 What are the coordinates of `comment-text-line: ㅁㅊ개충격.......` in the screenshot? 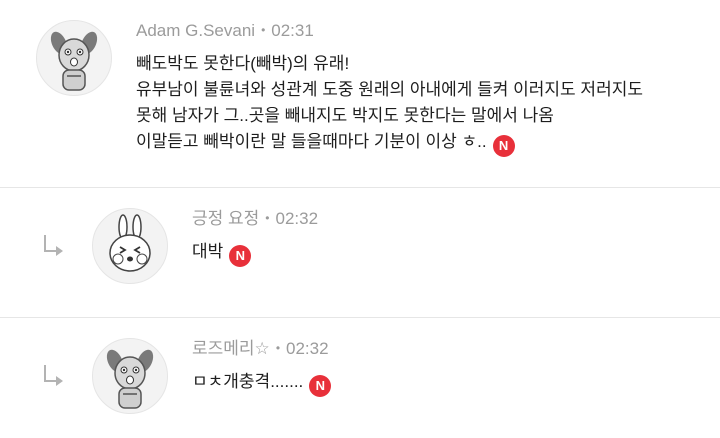 It's located at (248, 381).